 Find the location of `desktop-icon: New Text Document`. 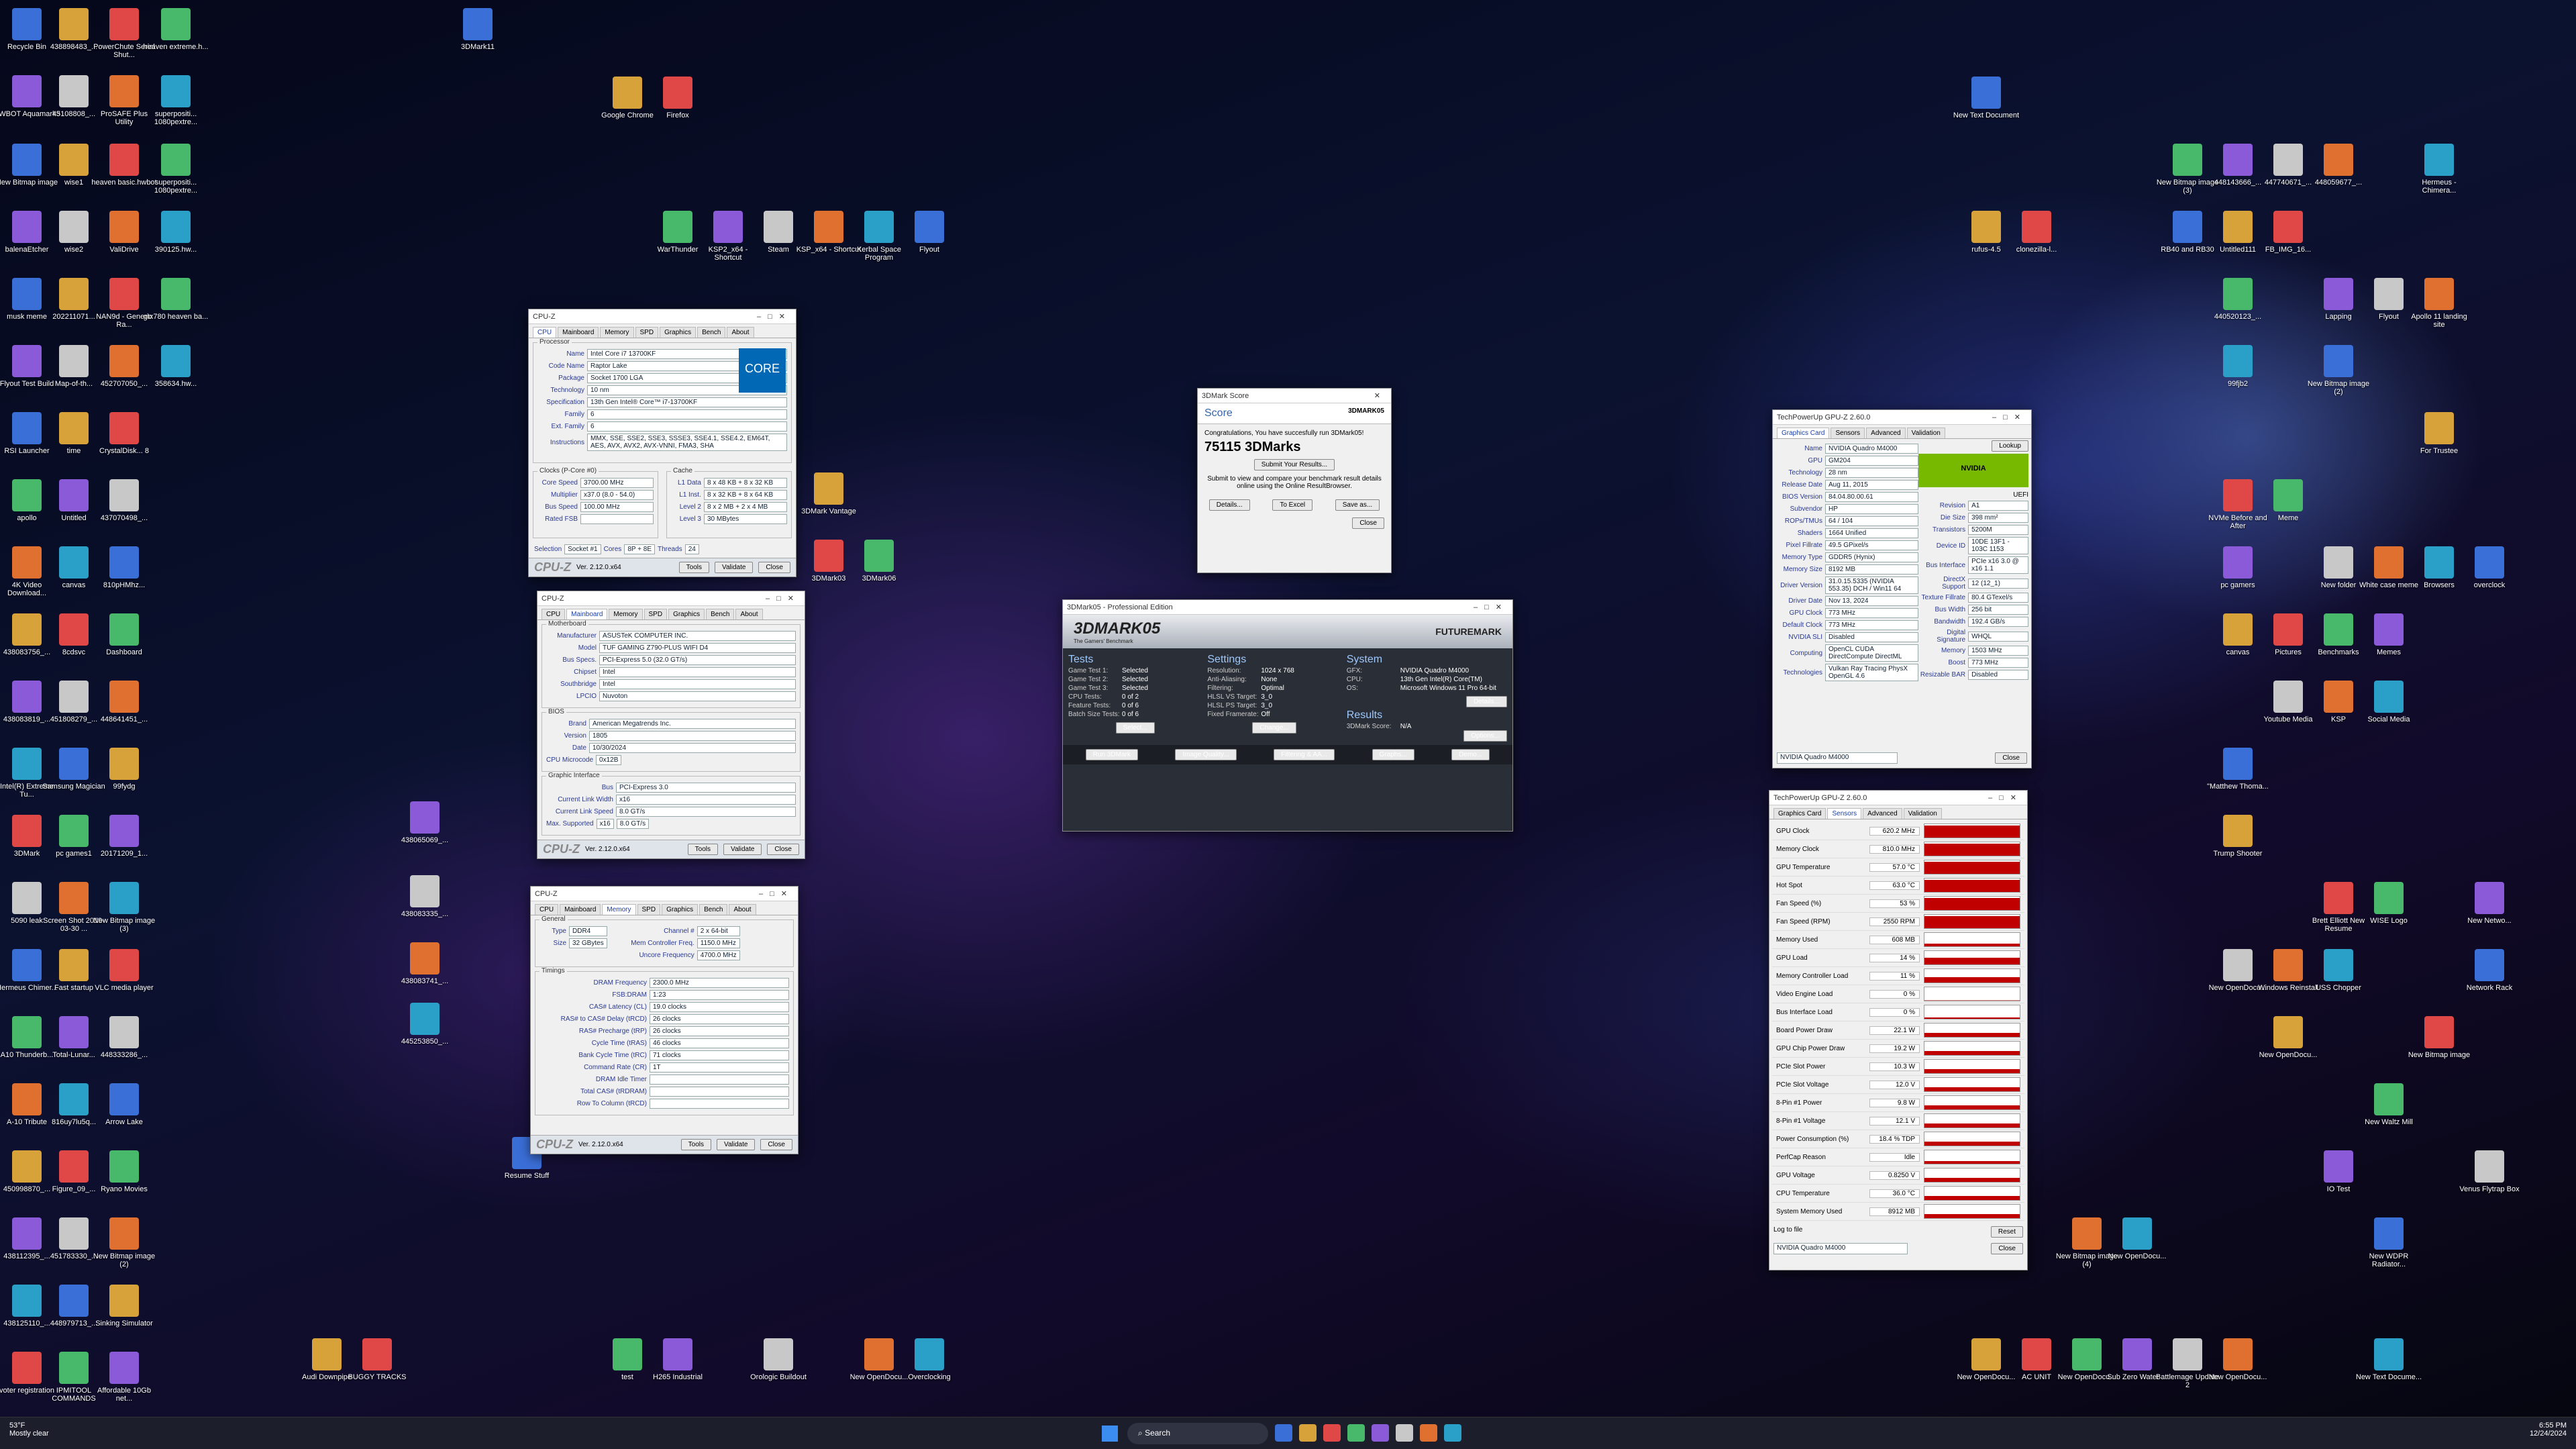

desktop-icon: New Text Document is located at coordinates (1986, 98).